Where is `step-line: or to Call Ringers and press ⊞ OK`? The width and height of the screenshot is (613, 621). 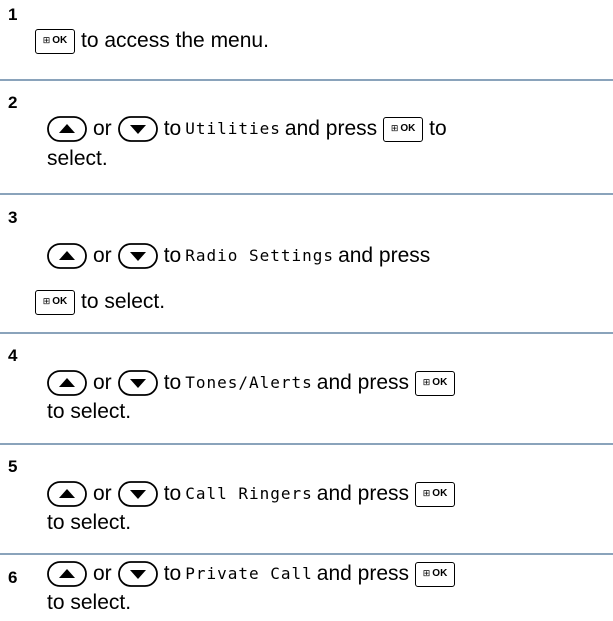
step-line: or to Call Ringers and press ⊞ OK is located at coordinates (251, 494).